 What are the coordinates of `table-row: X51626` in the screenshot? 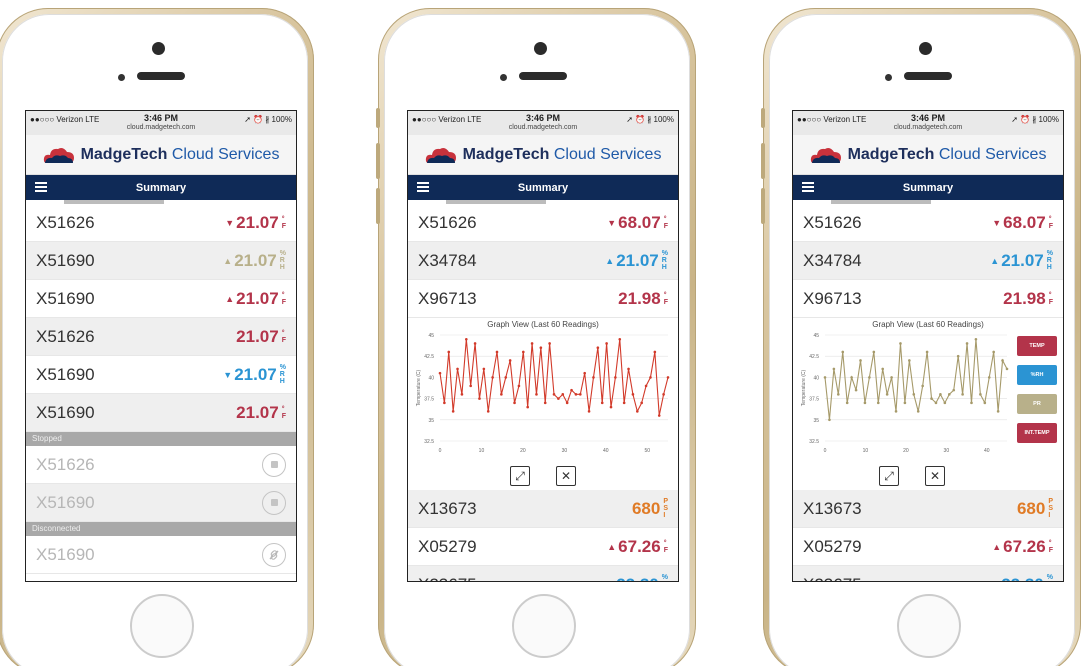 It's located at (161, 465).